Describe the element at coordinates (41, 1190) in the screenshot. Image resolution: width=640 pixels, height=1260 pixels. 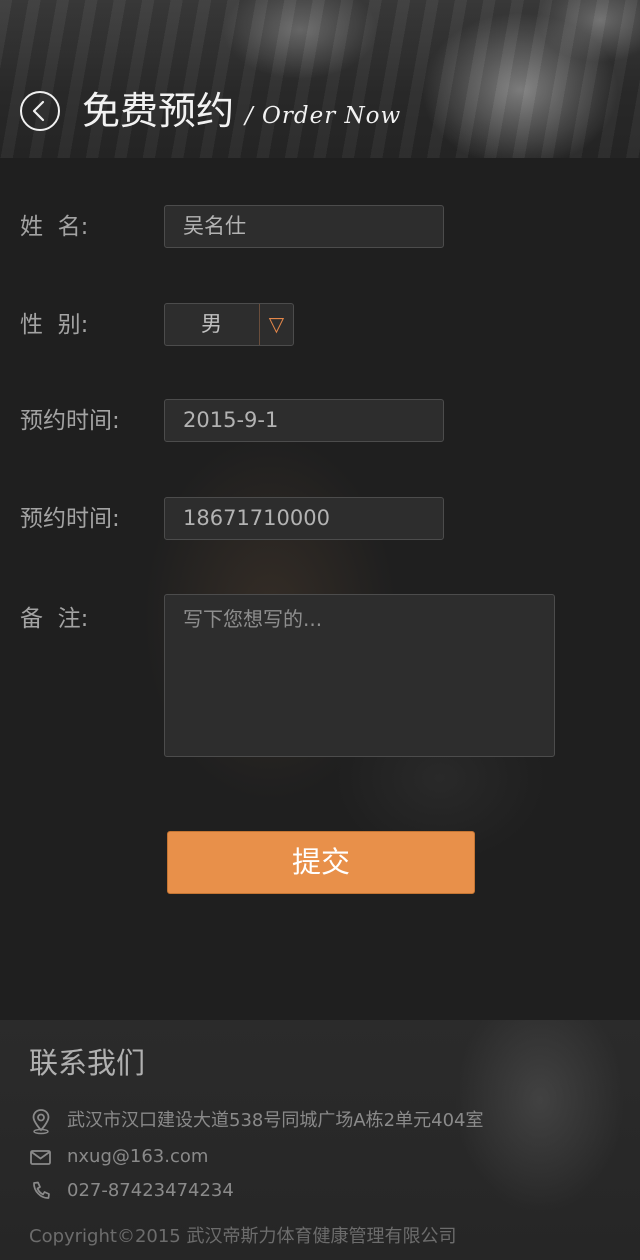
I see `phone-icon` at that location.